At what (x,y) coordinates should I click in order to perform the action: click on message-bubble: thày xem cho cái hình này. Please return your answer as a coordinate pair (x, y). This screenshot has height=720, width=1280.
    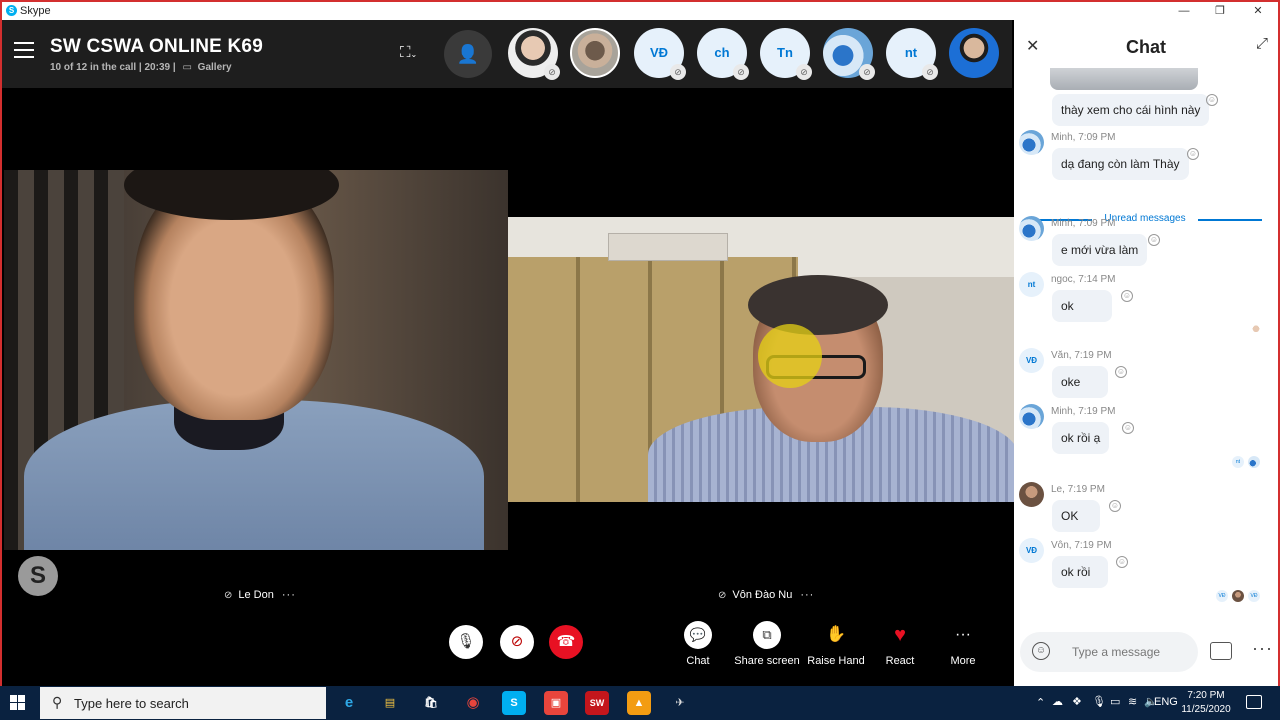
    Looking at the image, I should click on (1131, 110).